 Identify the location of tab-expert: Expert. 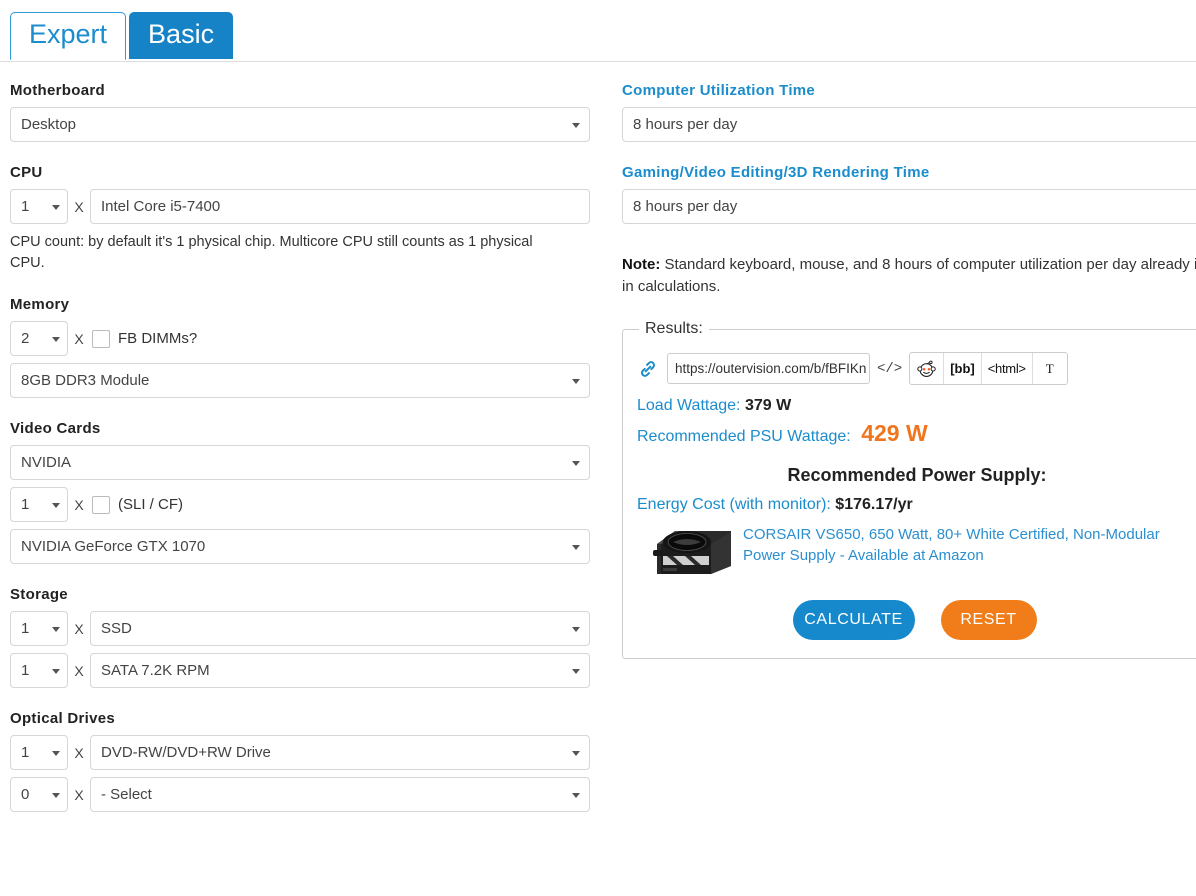
(68, 36).